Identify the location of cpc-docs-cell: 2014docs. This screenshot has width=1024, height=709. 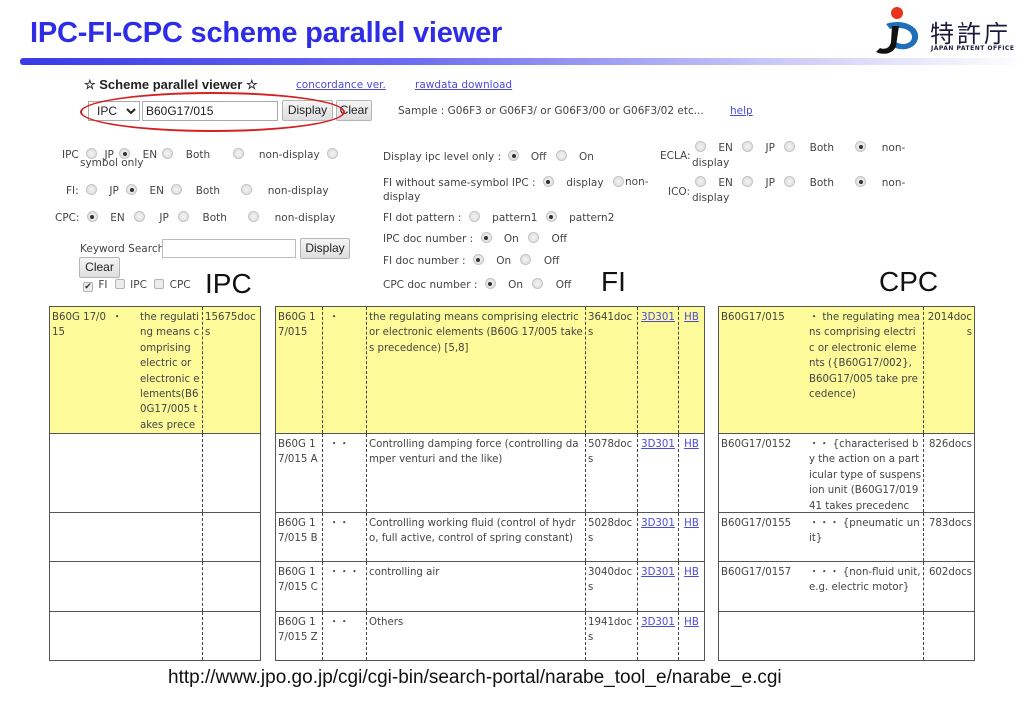
(948, 370).